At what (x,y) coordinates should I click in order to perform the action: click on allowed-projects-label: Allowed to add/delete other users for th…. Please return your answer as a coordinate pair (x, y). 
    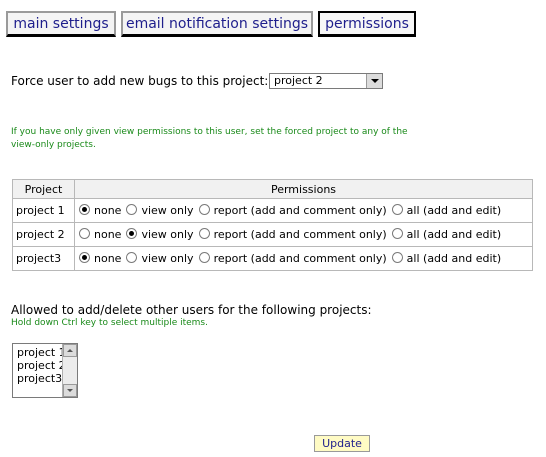
    Looking at the image, I should click on (191, 310).